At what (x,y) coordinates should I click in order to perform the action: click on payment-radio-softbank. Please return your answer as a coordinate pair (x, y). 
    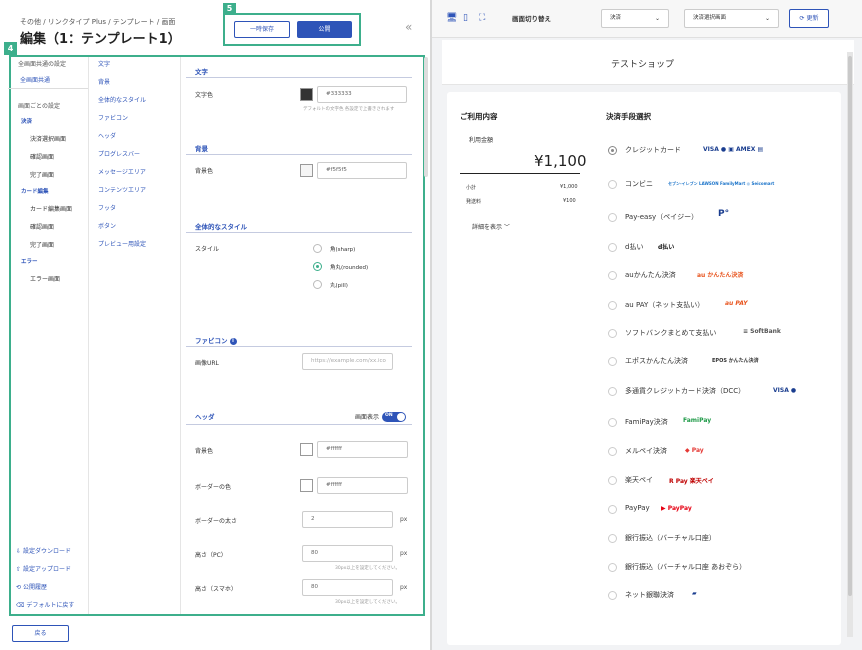
    Looking at the image, I should click on (612, 333).